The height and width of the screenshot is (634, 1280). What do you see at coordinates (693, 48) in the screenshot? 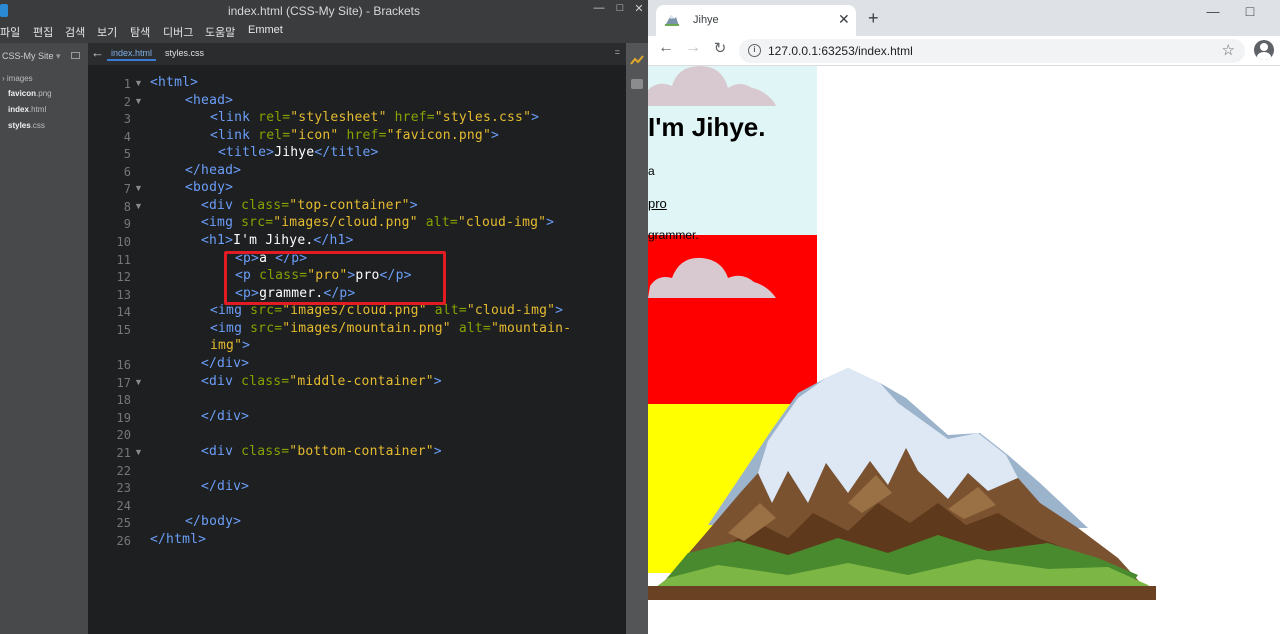
I see `forward-arrow-icon: →` at bounding box center [693, 48].